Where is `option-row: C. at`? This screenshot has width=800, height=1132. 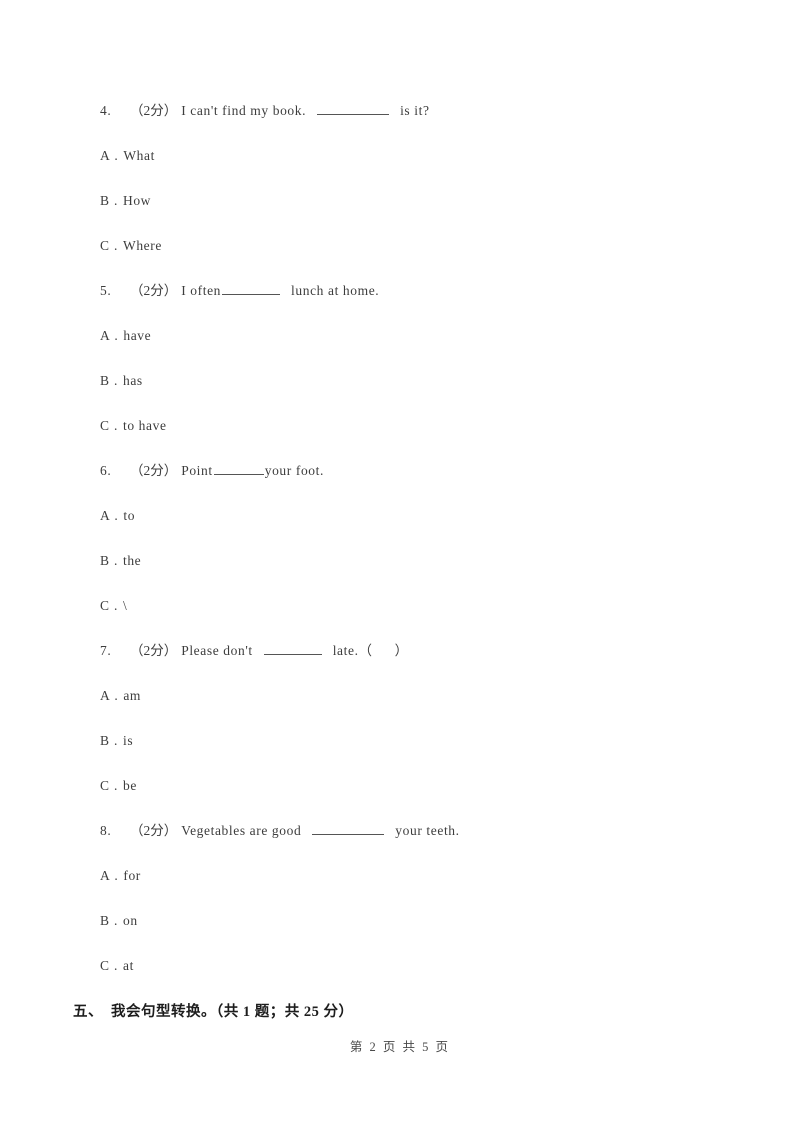 option-row: C. at is located at coordinates (410, 977).